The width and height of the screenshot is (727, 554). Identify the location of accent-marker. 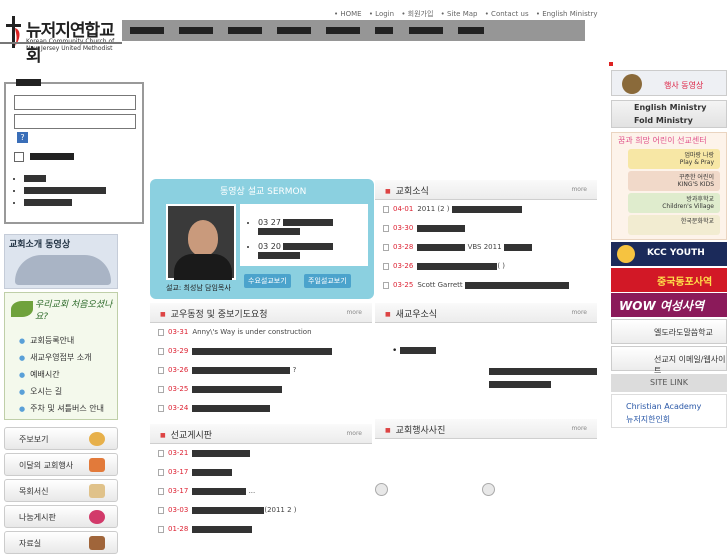
(611, 64).